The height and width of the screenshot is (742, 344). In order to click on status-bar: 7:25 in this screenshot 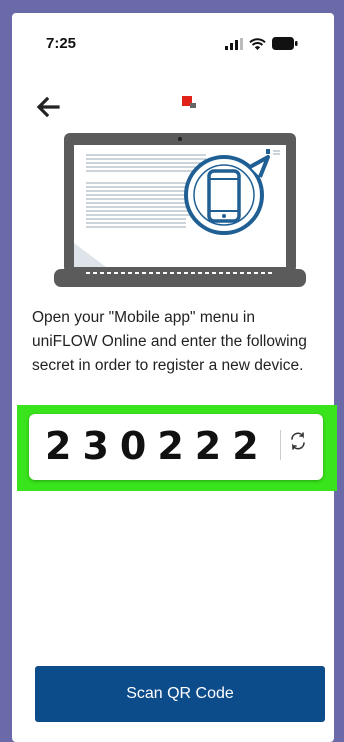, I will do `click(173, 41)`.